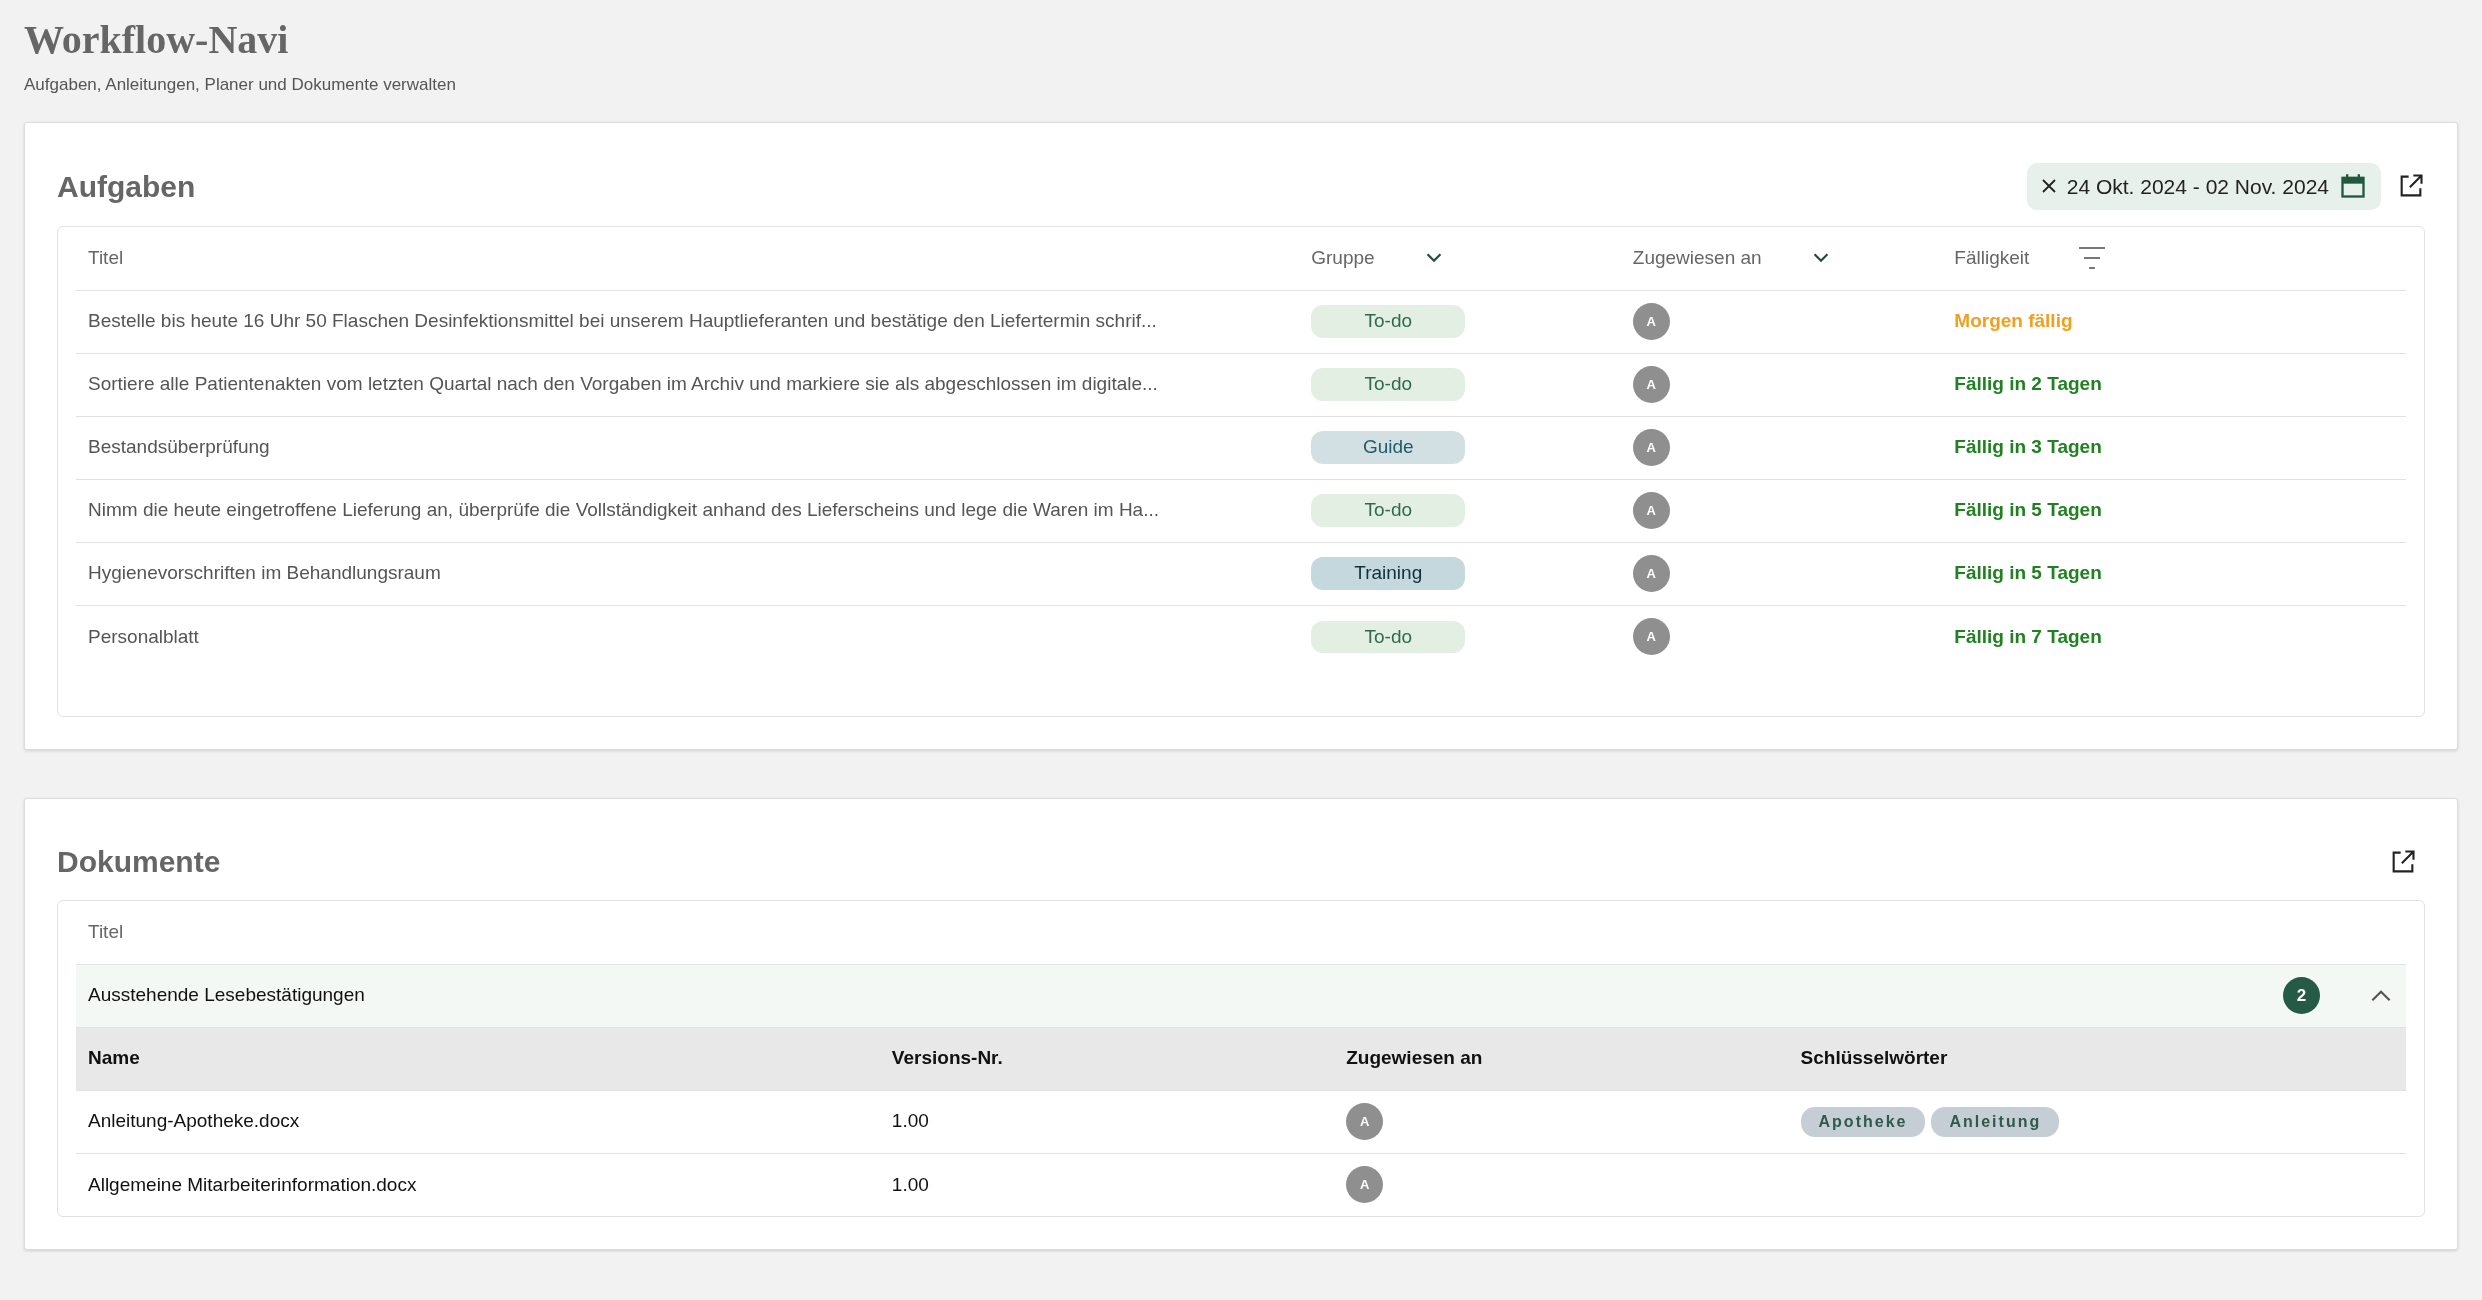 The image size is (2482, 1300). Describe the element at coordinates (157, 40) in the screenshot. I see `app-title: Workflow-Navi` at that location.